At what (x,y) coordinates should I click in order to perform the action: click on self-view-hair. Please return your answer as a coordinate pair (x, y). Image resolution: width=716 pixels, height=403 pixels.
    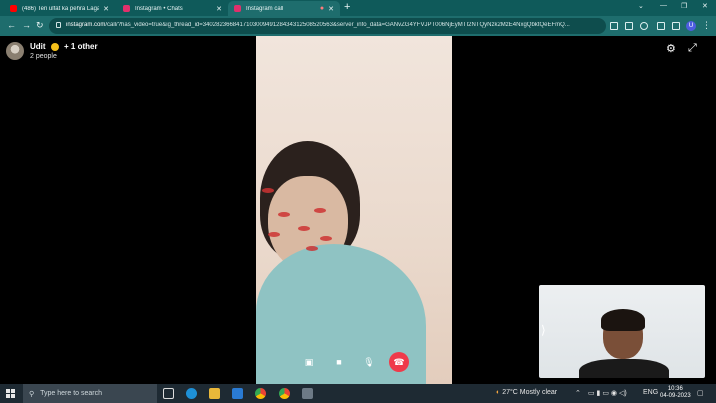
    Looking at the image, I should click on (623, 320).